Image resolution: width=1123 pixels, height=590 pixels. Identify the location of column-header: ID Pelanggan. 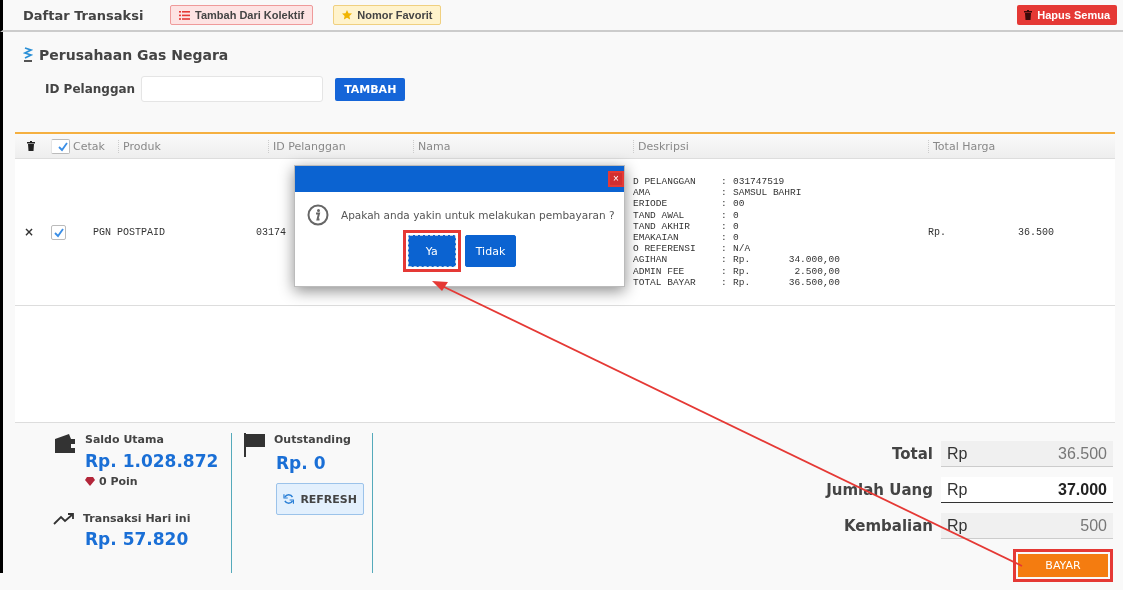
(340, 146).